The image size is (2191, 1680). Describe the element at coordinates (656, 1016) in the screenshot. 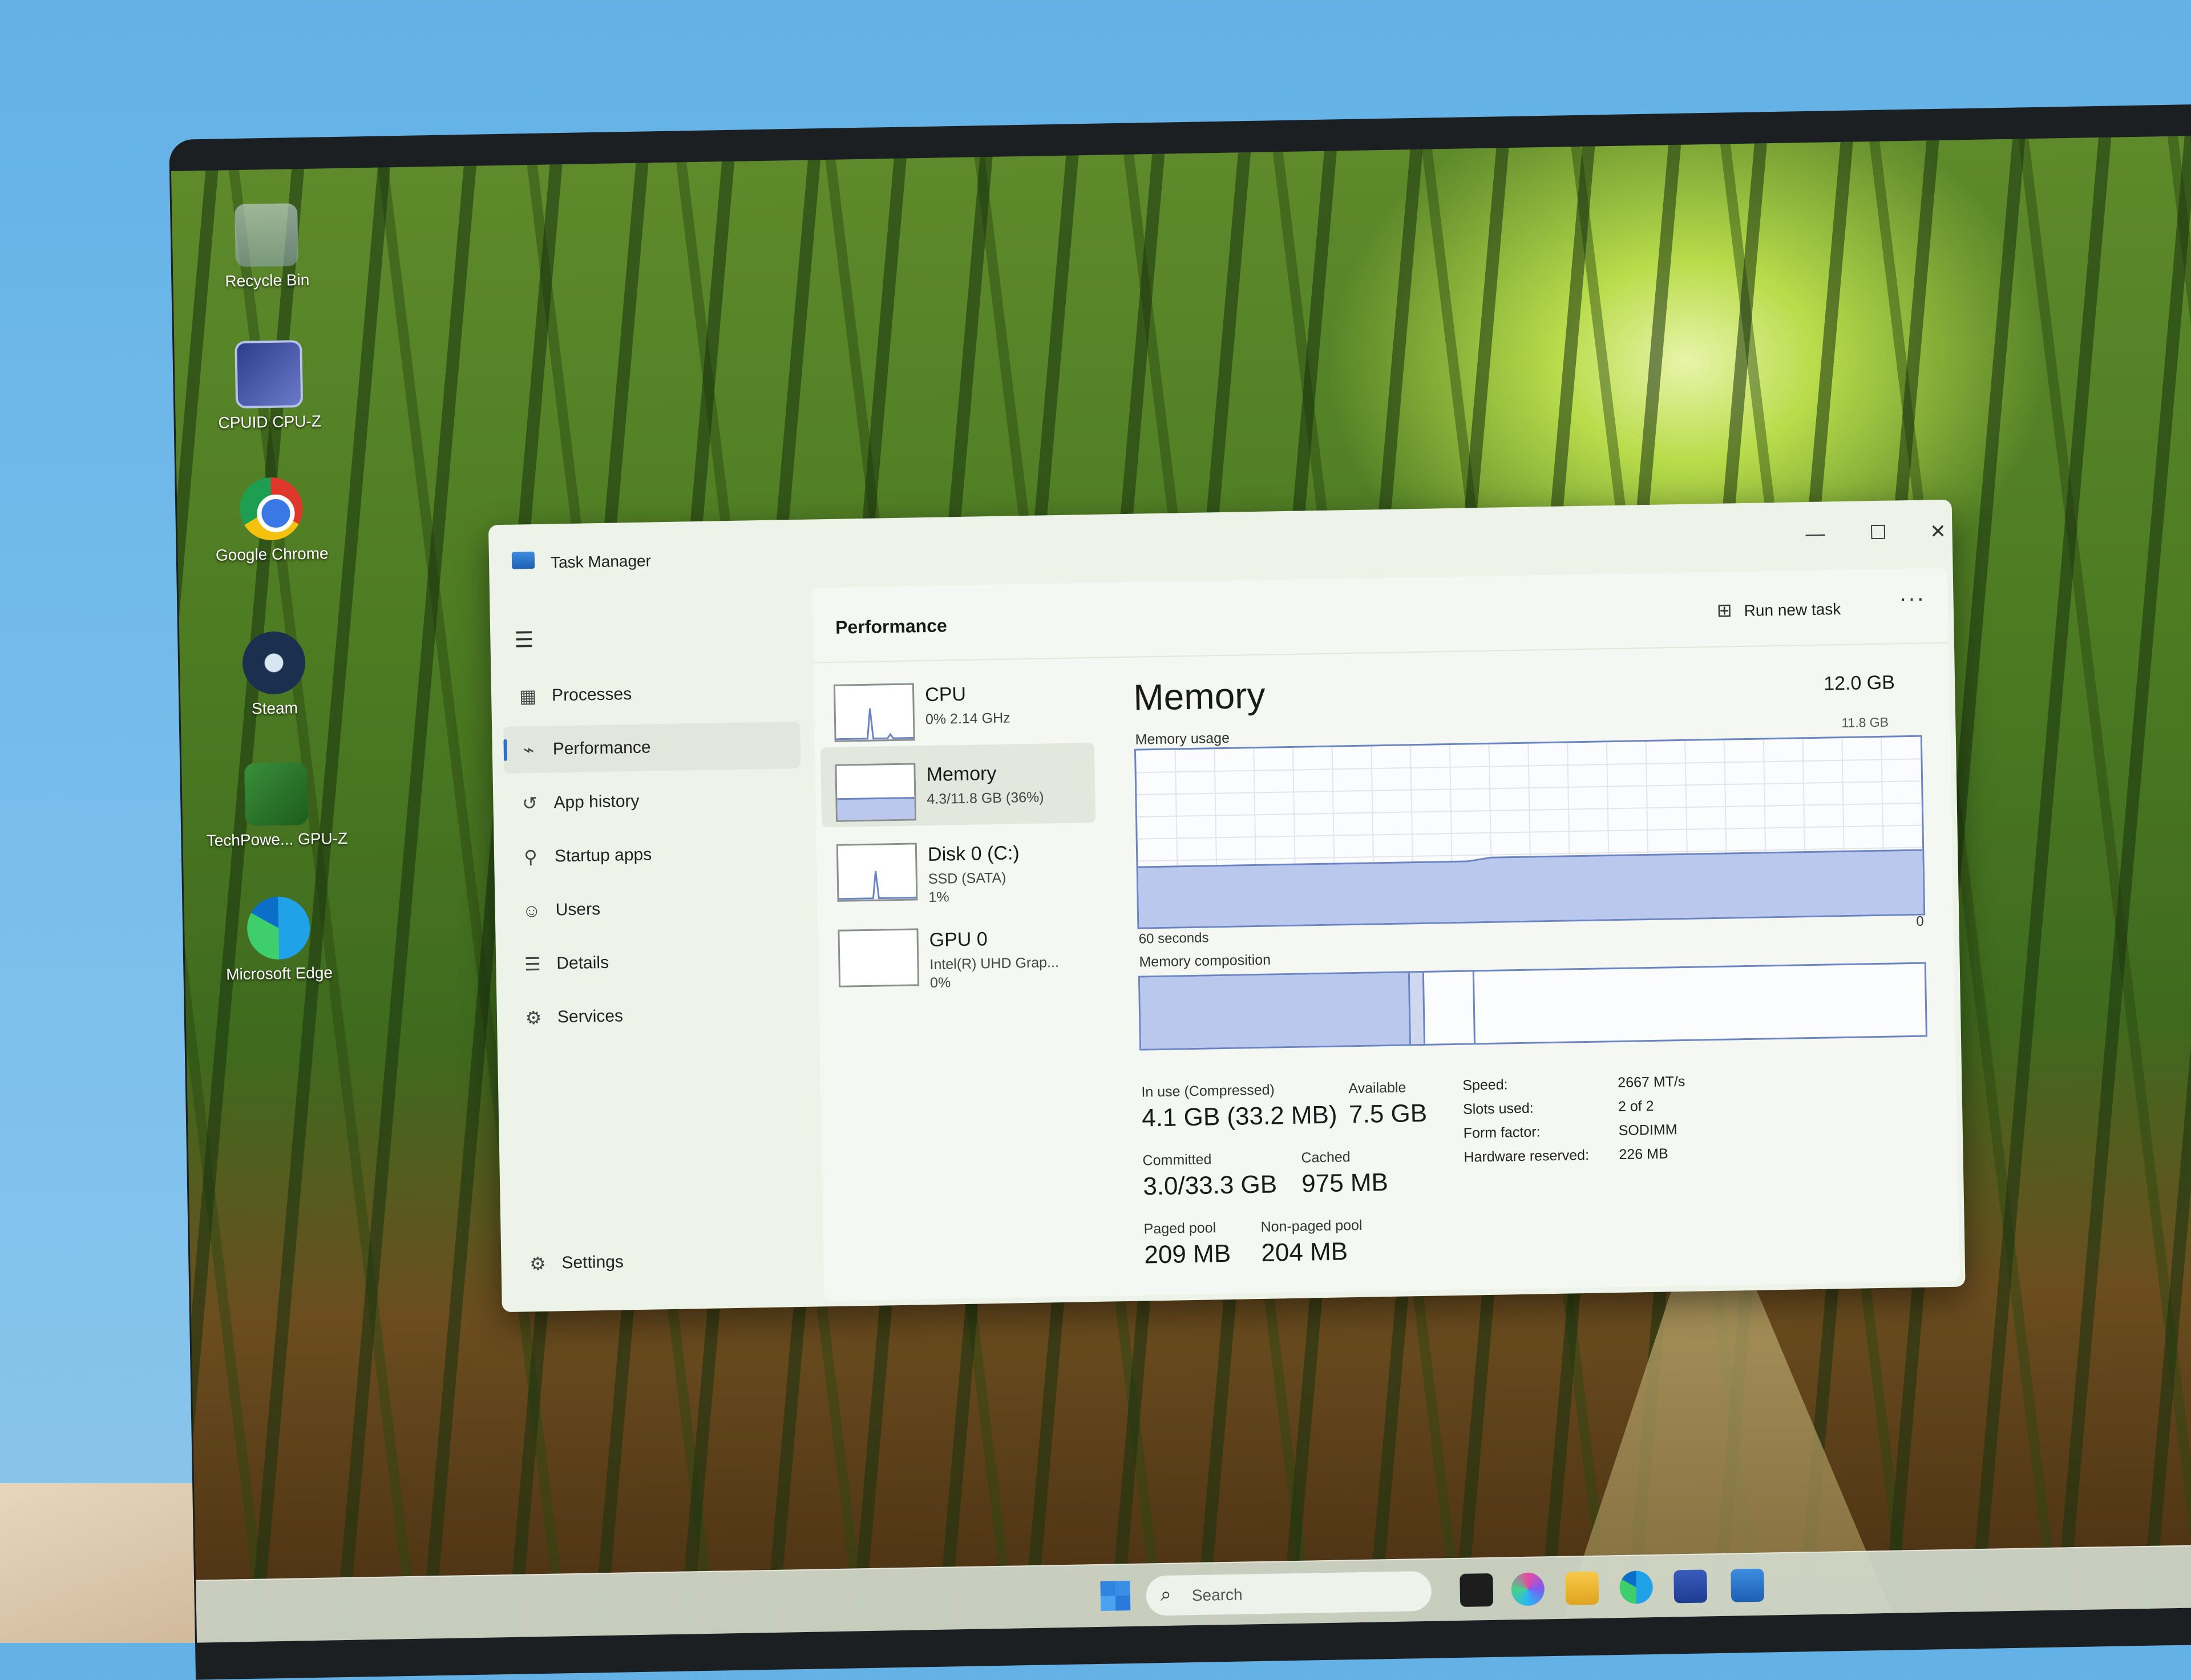

I see `sidebar-item-services: ⚙ Services` at that location.